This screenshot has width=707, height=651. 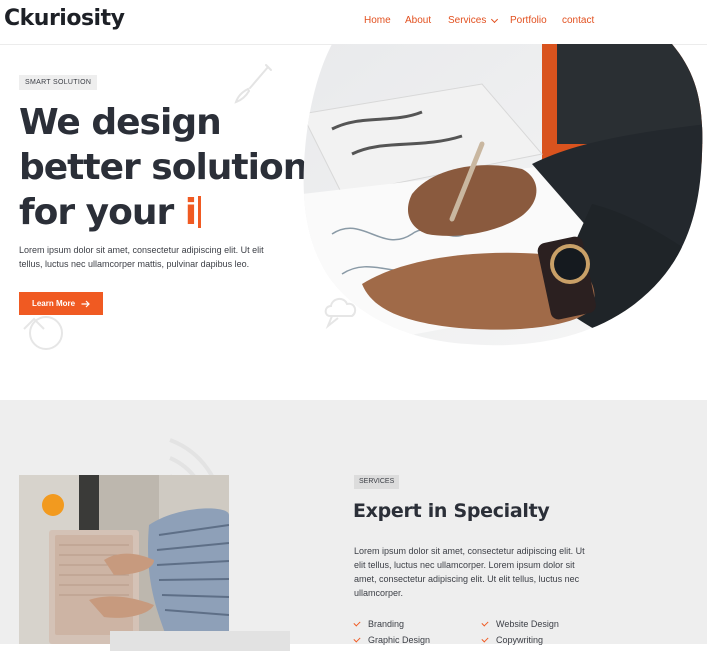 I want to click on services-image, so click(x=124, y=559).